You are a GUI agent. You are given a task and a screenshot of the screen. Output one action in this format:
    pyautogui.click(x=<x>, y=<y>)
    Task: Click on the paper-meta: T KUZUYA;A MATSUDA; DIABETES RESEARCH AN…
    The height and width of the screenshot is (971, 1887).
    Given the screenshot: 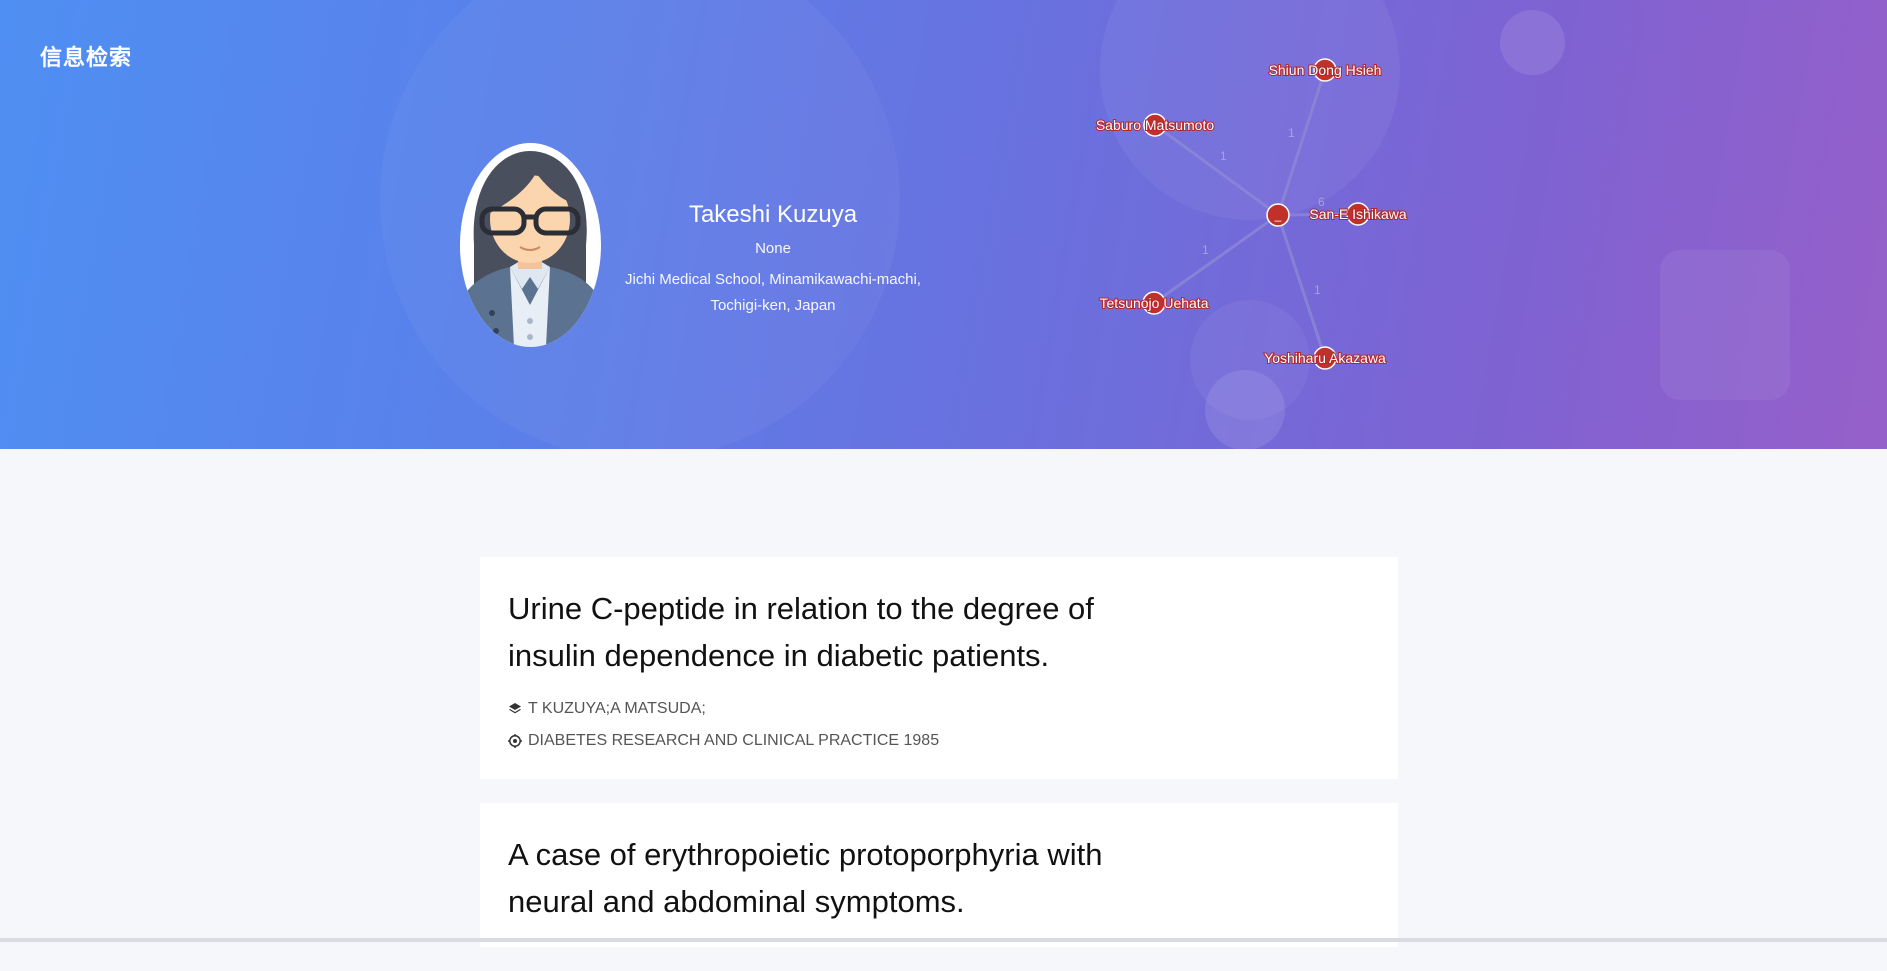 What is the action you would take?
    pyautogui.click(x=939, y=725)
    